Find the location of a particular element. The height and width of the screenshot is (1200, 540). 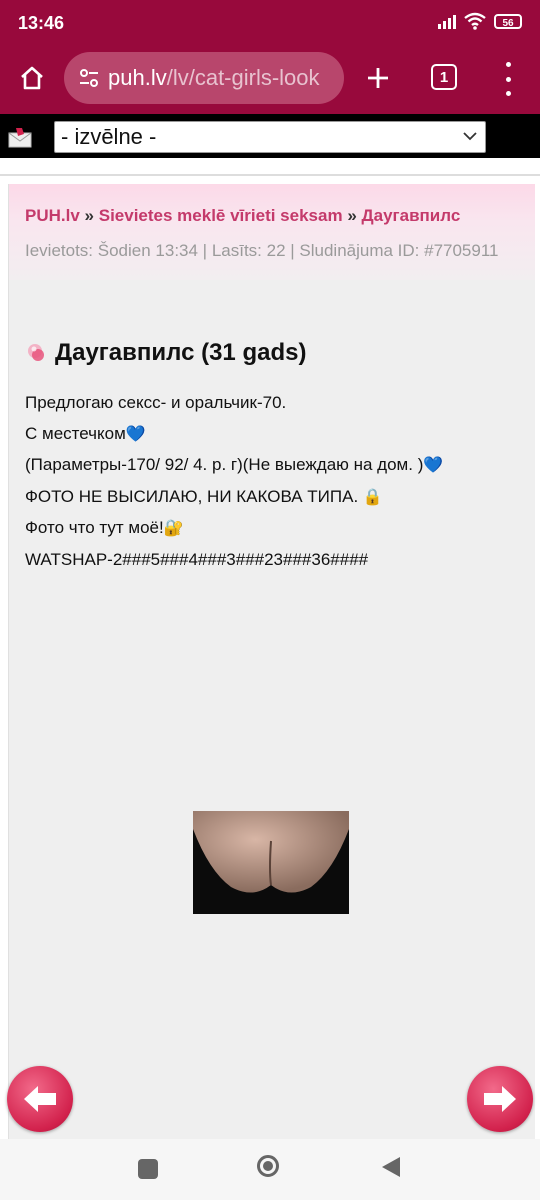

url-text: puh.lv/lv/cat-girls-look is located at coordinates (214, 78).